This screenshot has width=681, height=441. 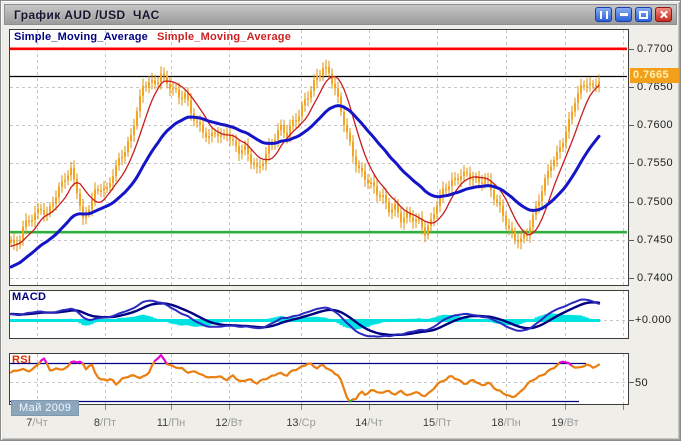 What do you see at coordinates (655, 202) in the screenshot?
I see `price-tick-label: 0.7500` at bounding box center [655, 202].